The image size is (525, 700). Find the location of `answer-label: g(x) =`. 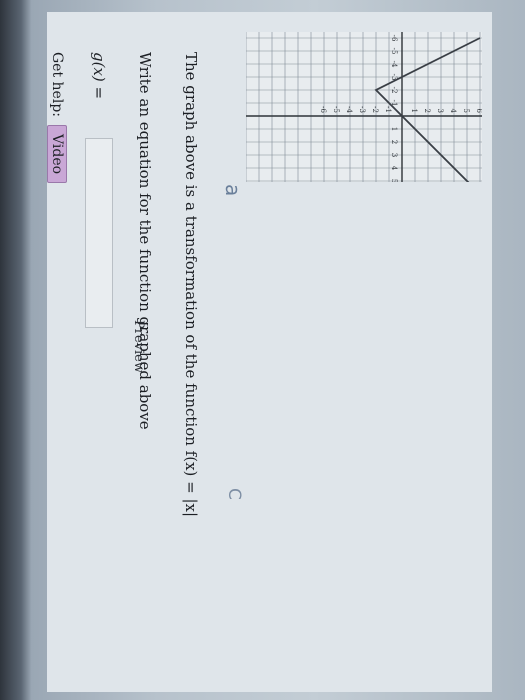

answer-label: g(x) = is located at coordinates (99, 76).